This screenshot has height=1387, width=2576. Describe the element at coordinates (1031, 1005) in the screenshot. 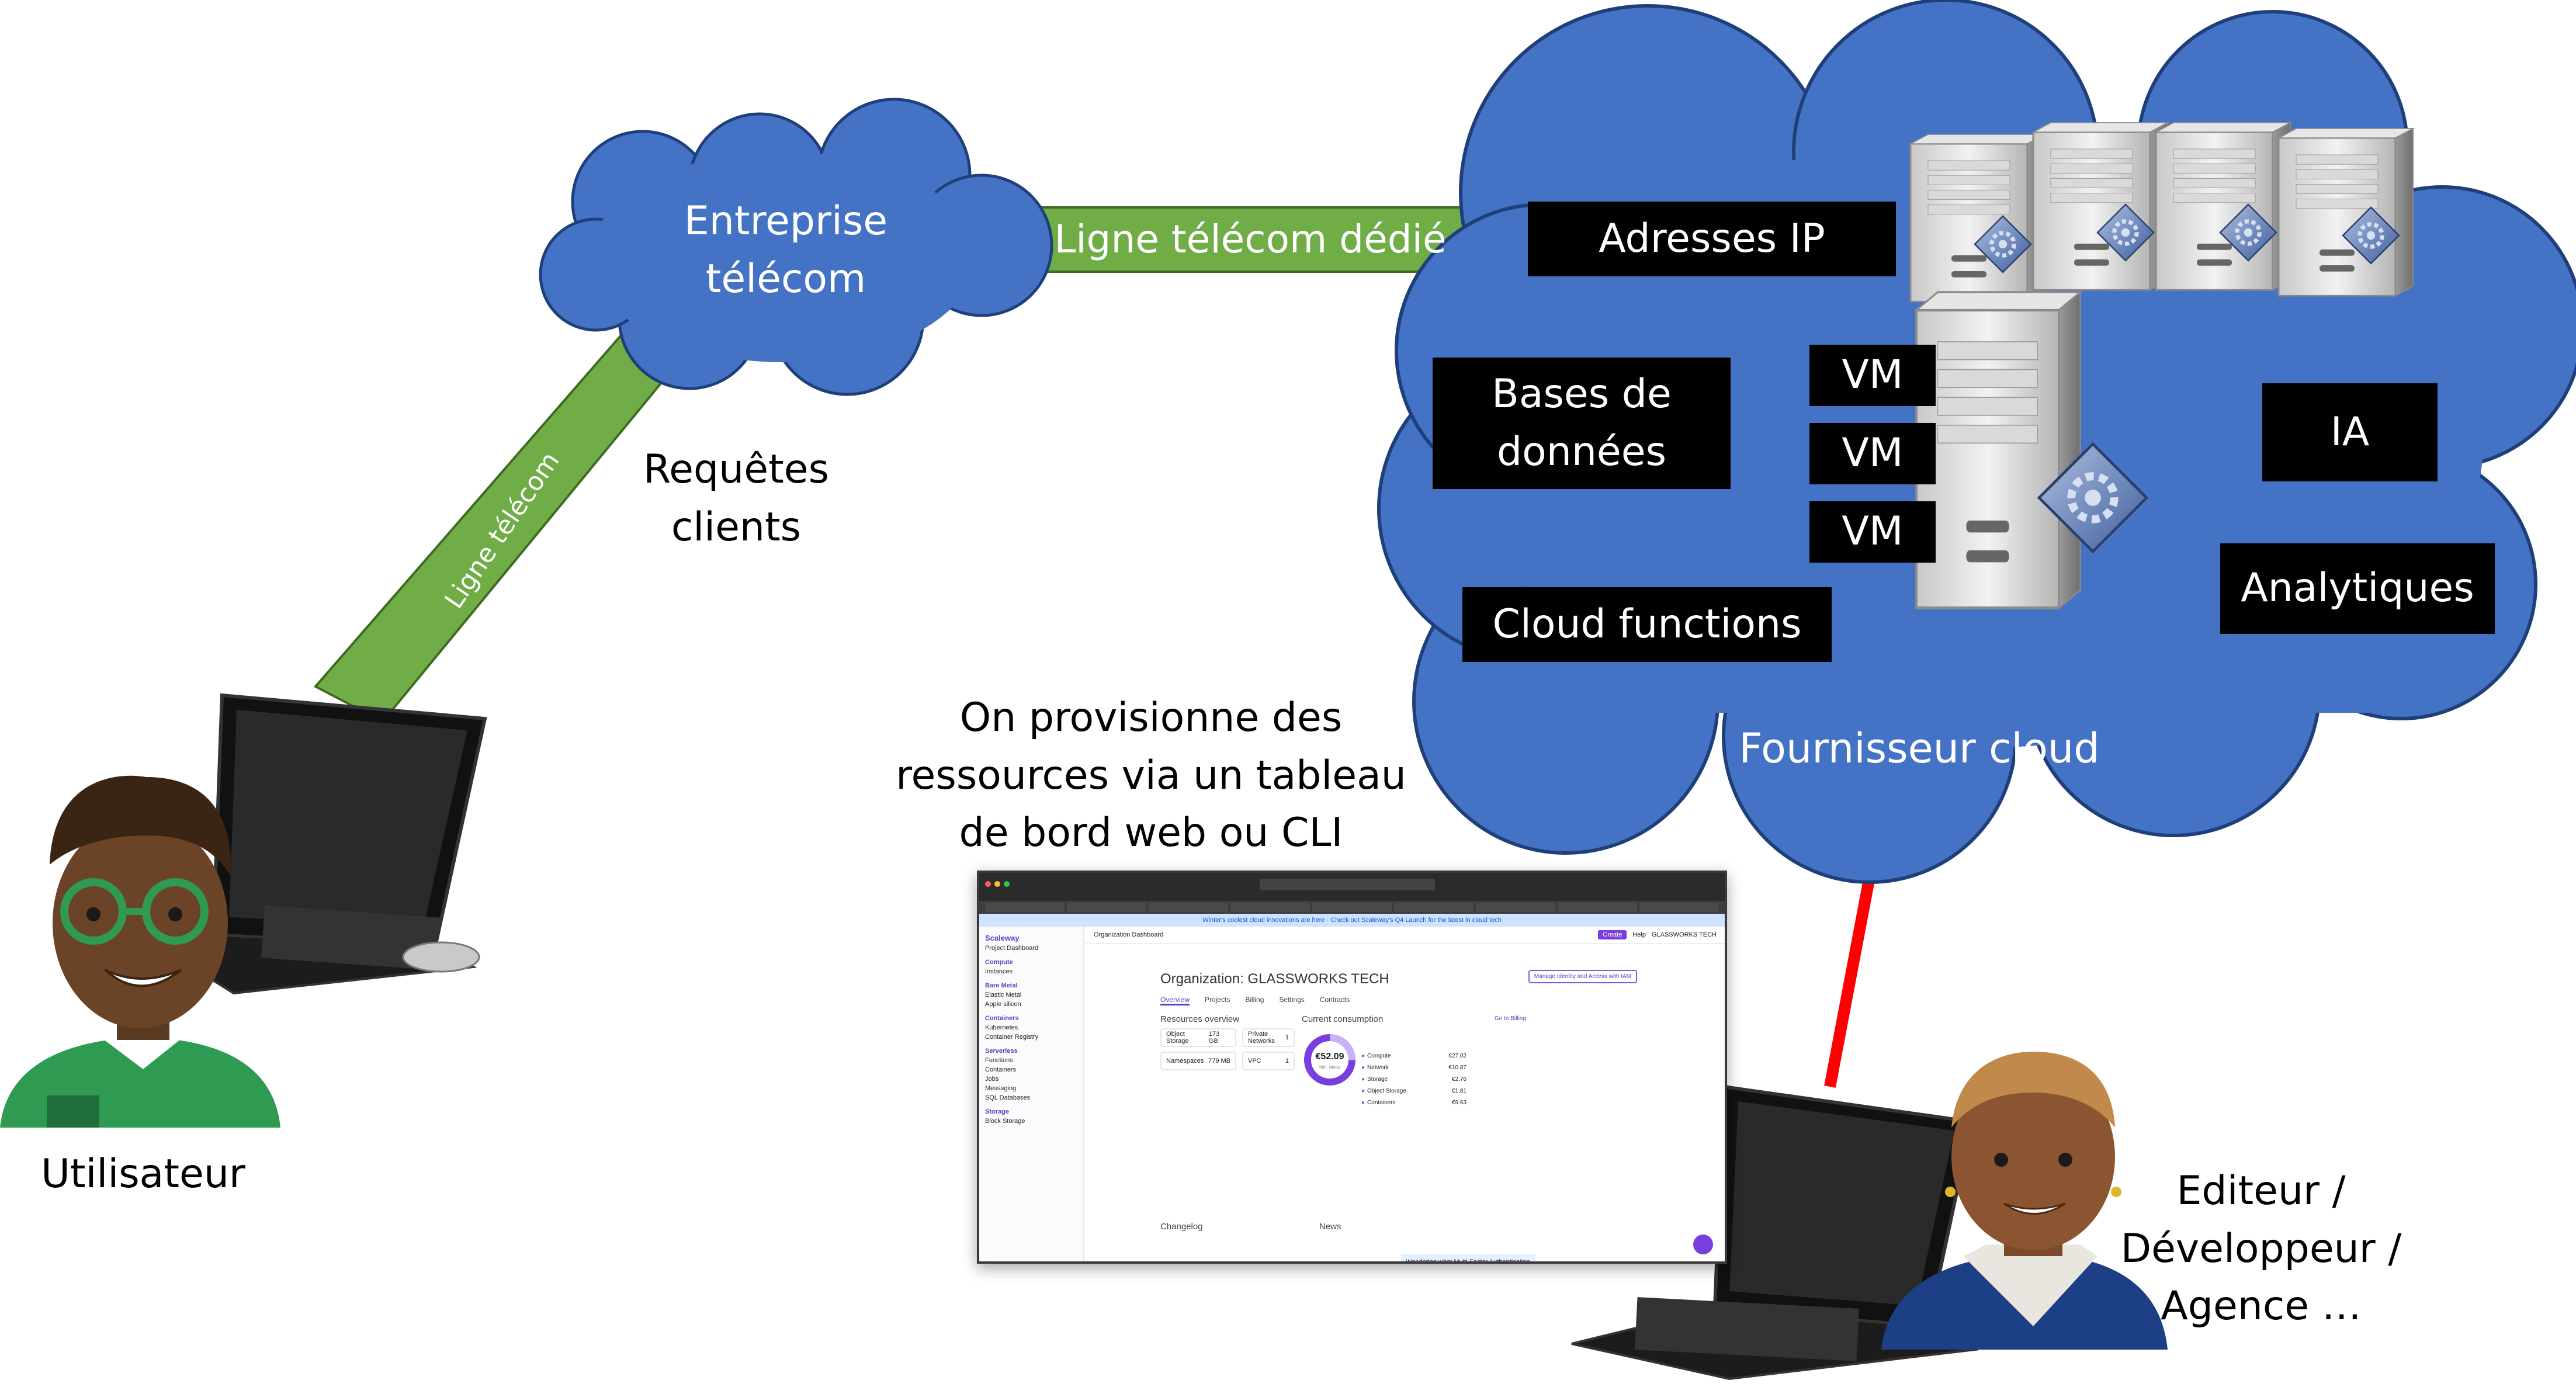

I see `sidebar-item: Apple silicon` at that location.